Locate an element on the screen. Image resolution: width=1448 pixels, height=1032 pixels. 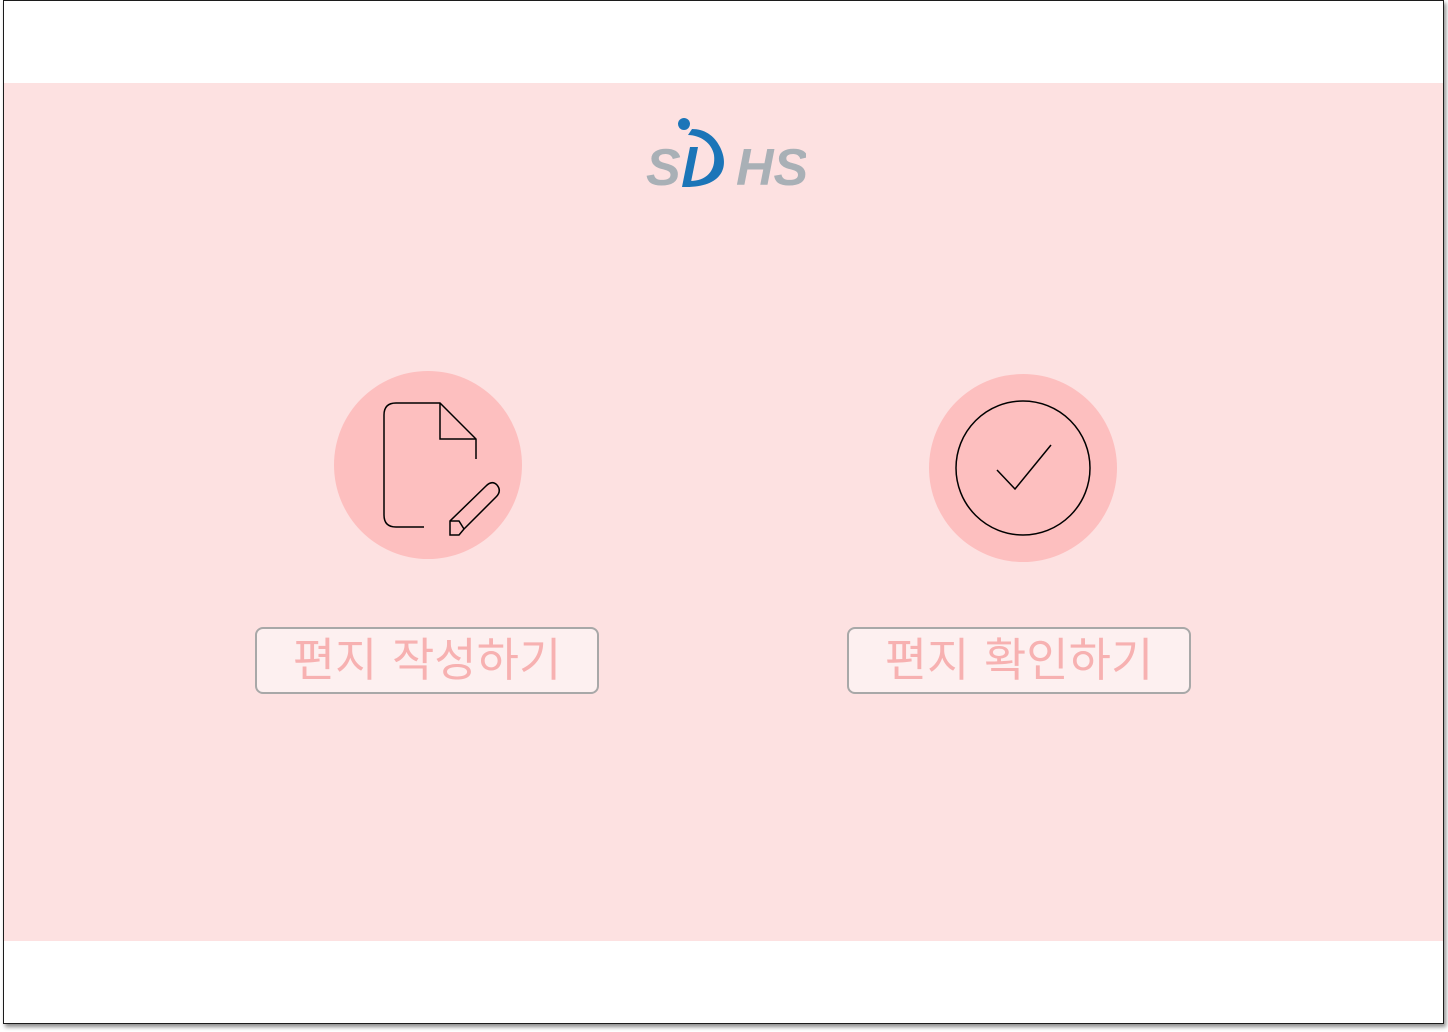
sdhs-logo: S HS is located at coordinates (726, 155).